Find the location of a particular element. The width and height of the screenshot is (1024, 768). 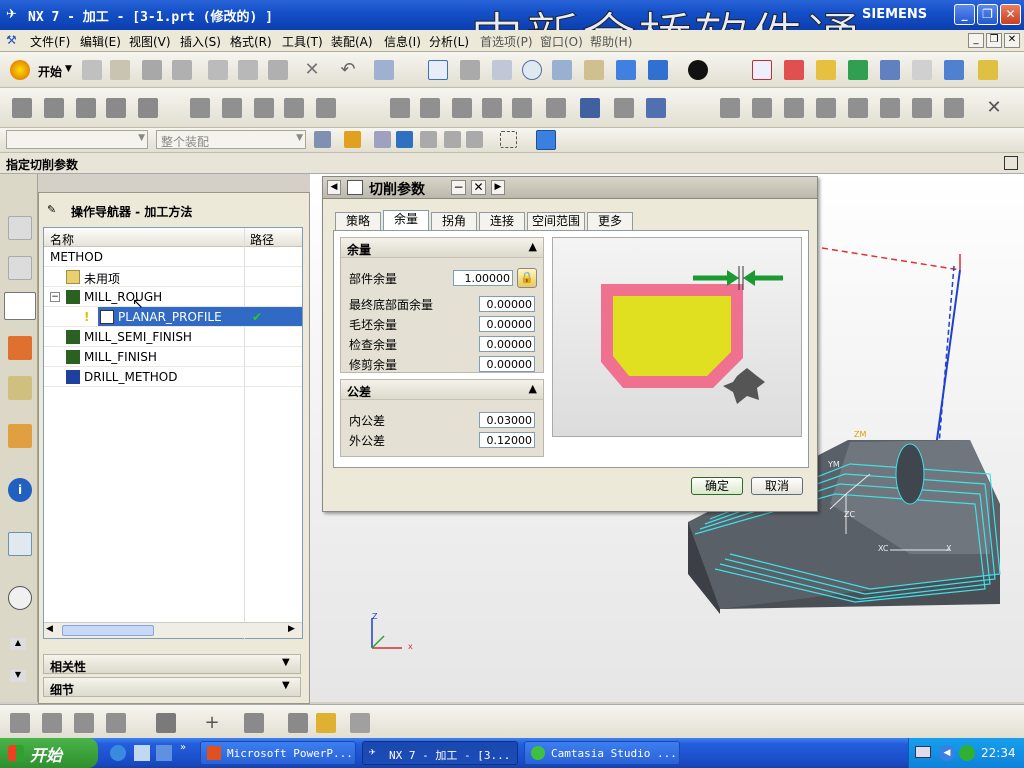

scope-filter-dropdown: 整个装配 ▼ is located at coordinates (231, 139).